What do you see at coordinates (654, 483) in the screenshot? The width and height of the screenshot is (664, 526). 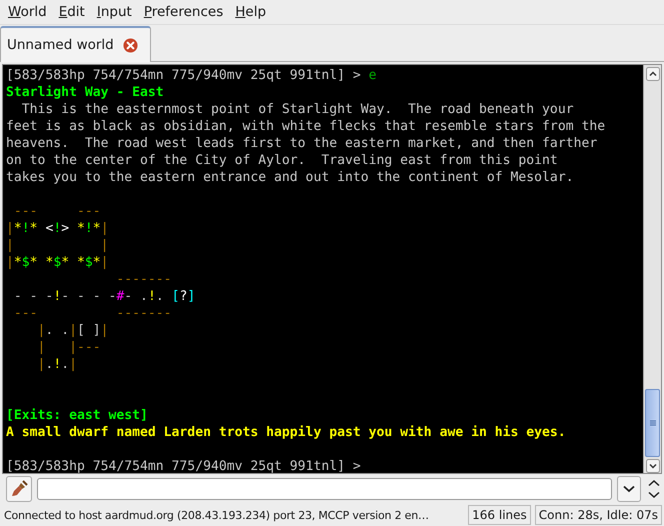 I see `spin-up-icon` at bounding box center [654, 483].